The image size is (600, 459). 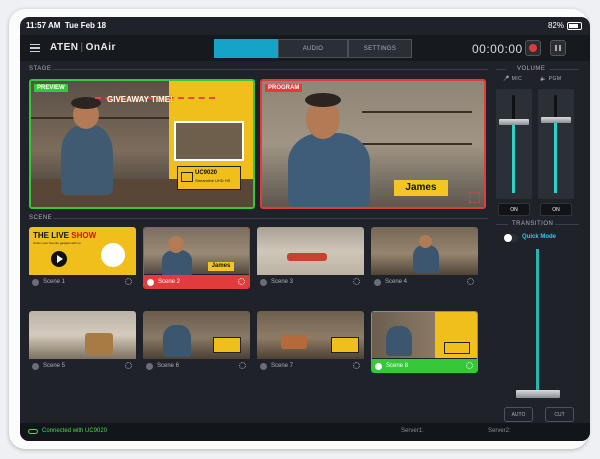 I want to click on battery-status: 82%, so click(x=565, y=25).